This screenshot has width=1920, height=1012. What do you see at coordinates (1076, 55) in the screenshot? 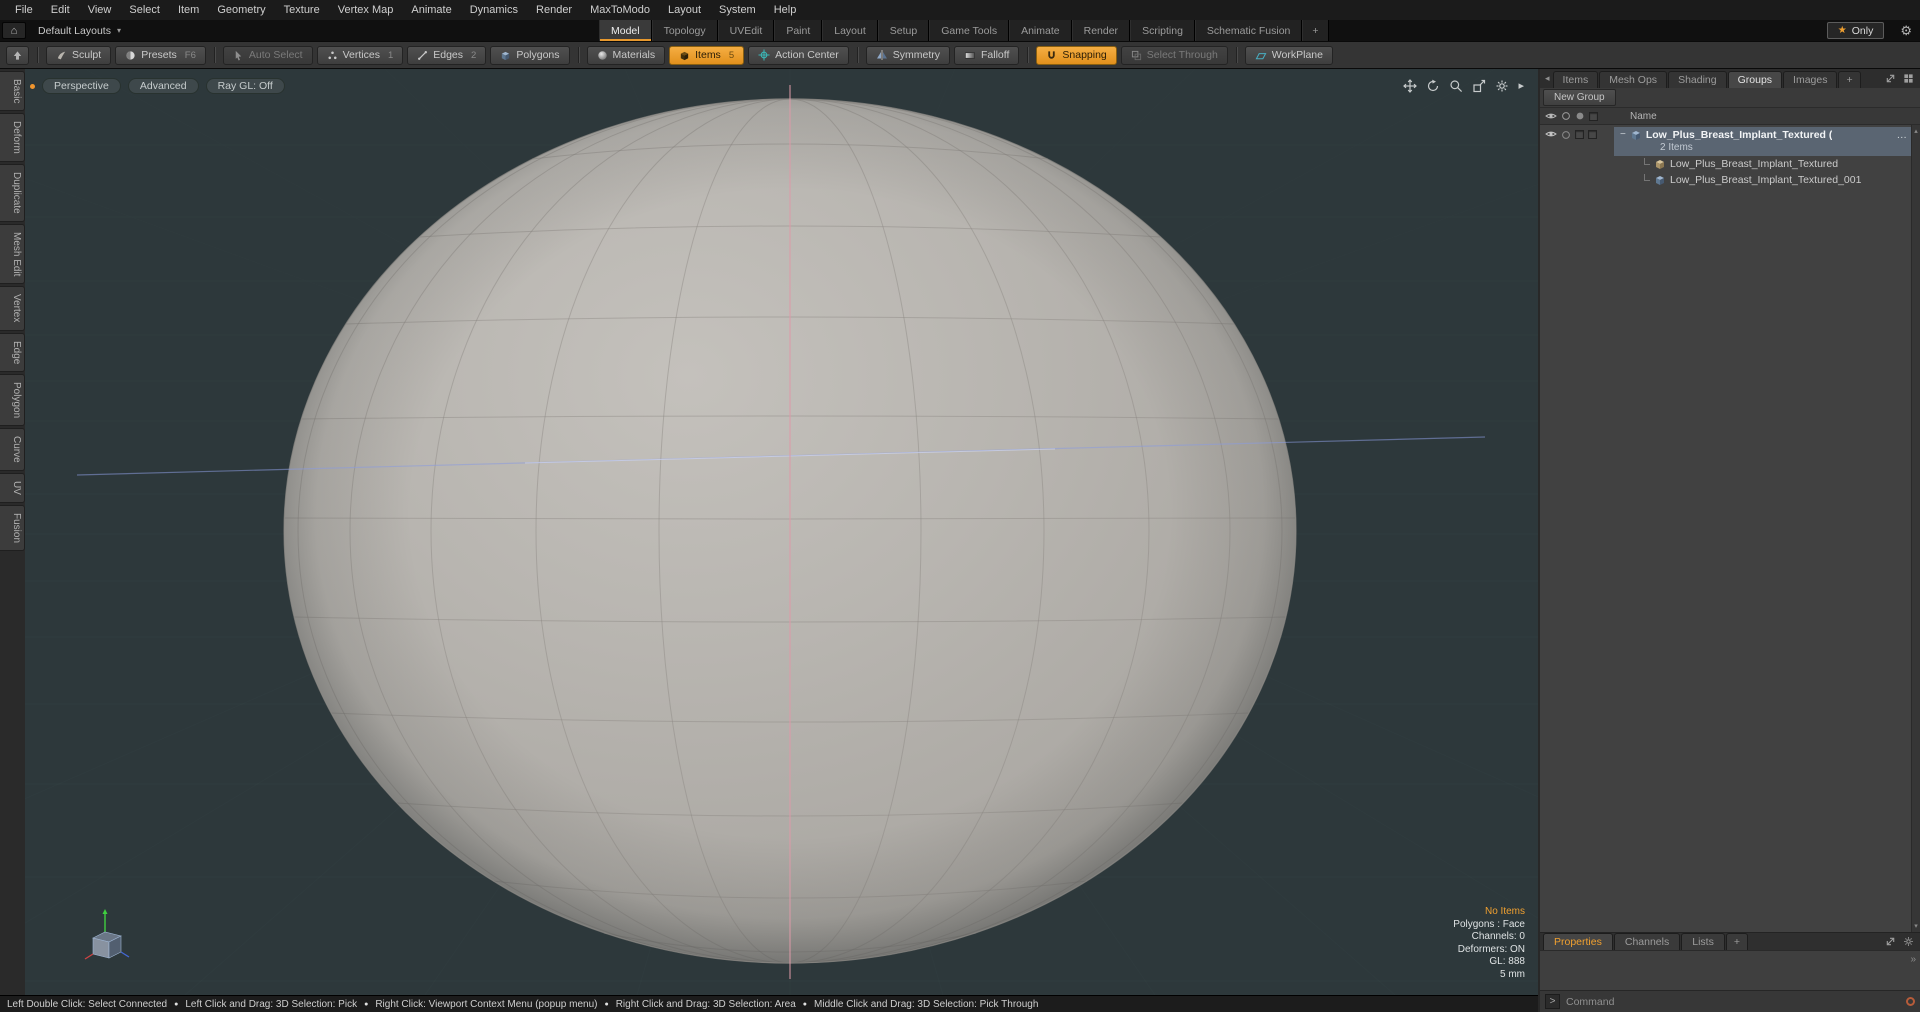
I see `snapping-button: Snapping` at bounding box center [1076, 55].